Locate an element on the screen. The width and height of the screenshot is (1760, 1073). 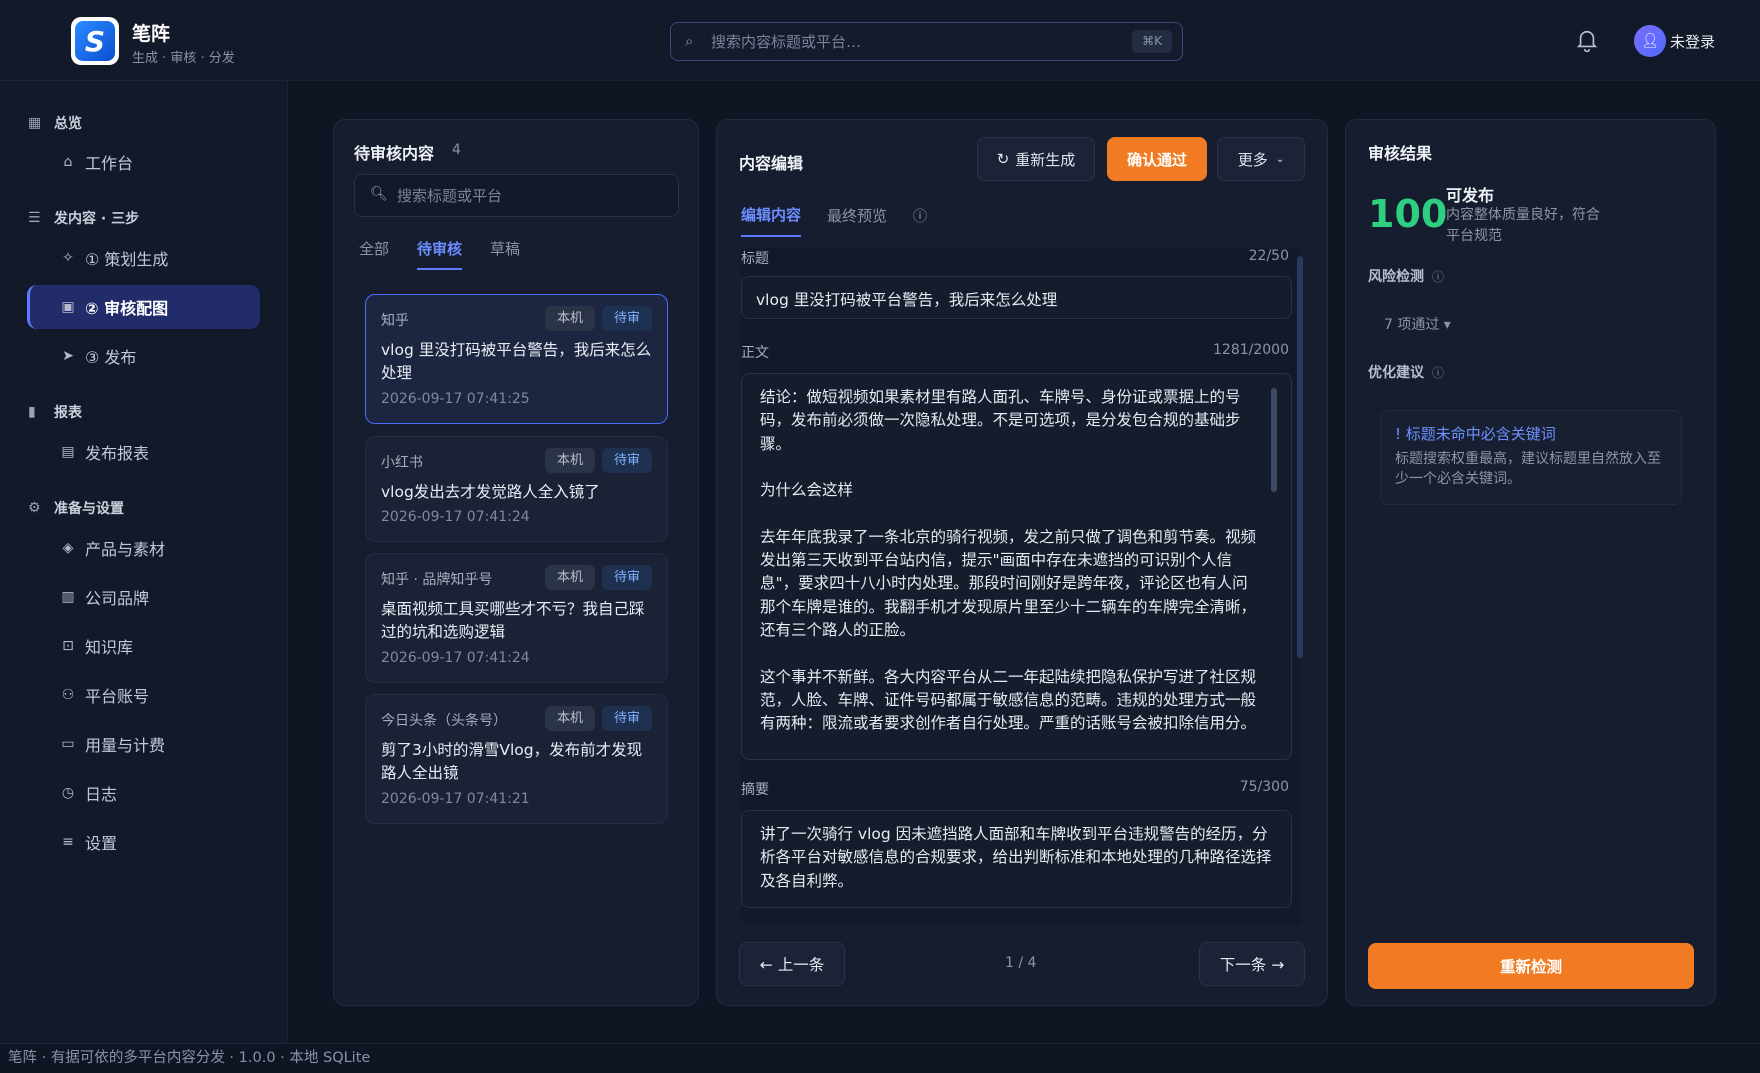
sparkle-icon: ✧ is located at coordinates (68, 258).